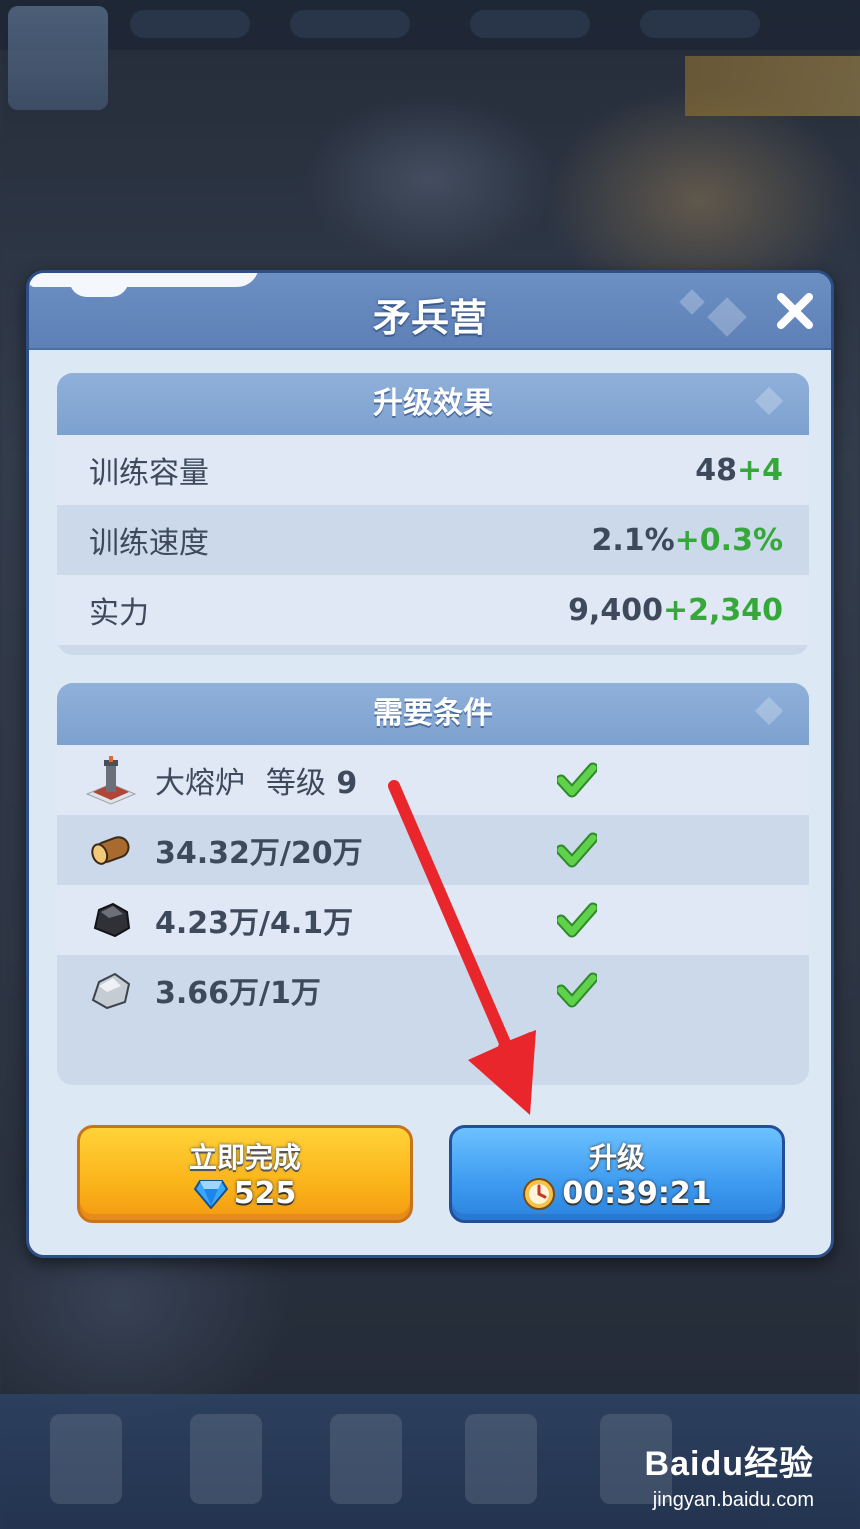 The image size is (860, 1529). I want to click on upgrade-time: 00:39:21, so click(617, 1193).